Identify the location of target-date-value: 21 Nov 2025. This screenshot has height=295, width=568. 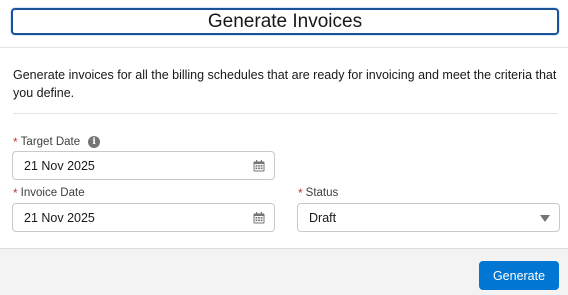
(59, 165).